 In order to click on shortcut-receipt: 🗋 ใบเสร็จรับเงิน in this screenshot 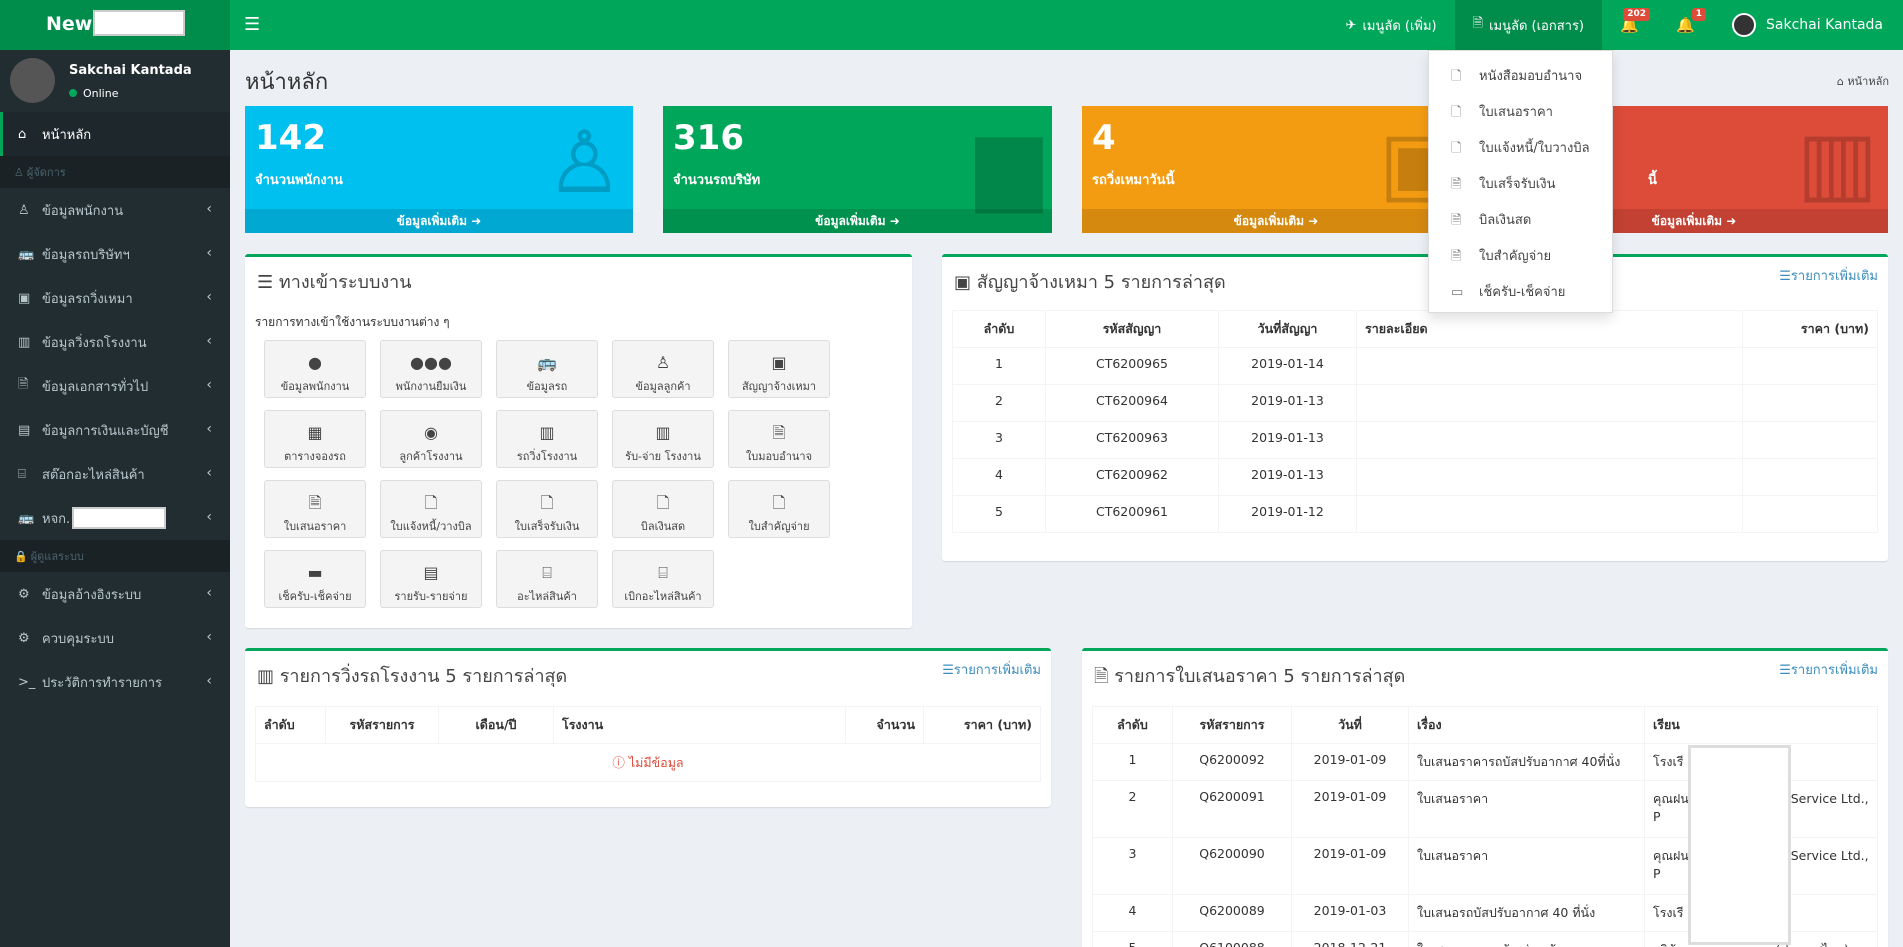, I will do `click(547, 509)`.